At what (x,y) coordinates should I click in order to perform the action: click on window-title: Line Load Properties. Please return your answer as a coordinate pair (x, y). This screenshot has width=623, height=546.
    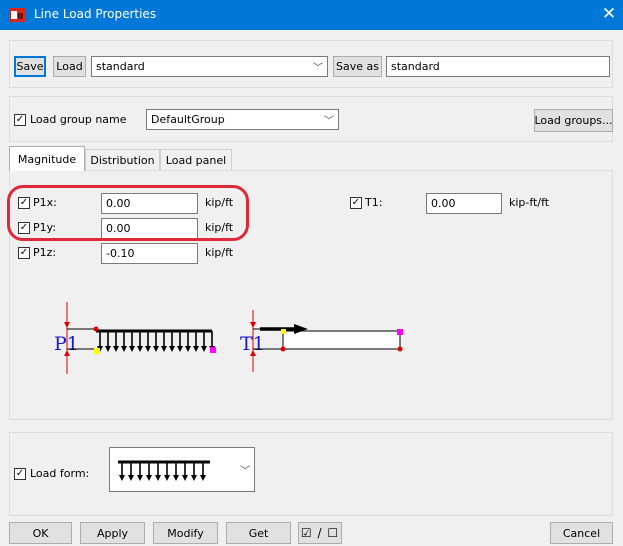
    Looking at the image, I should click on (95, 14).